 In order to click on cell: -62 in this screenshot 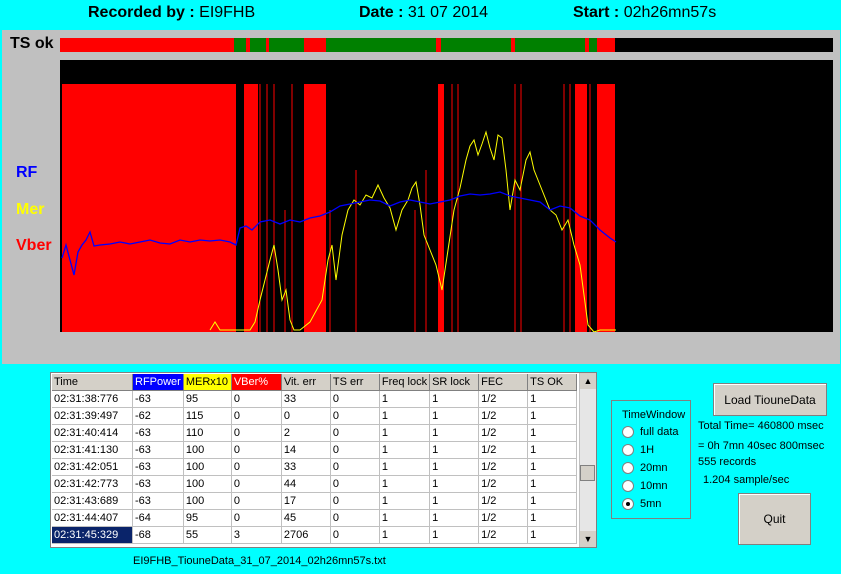, I will do `click(158, 416)`.